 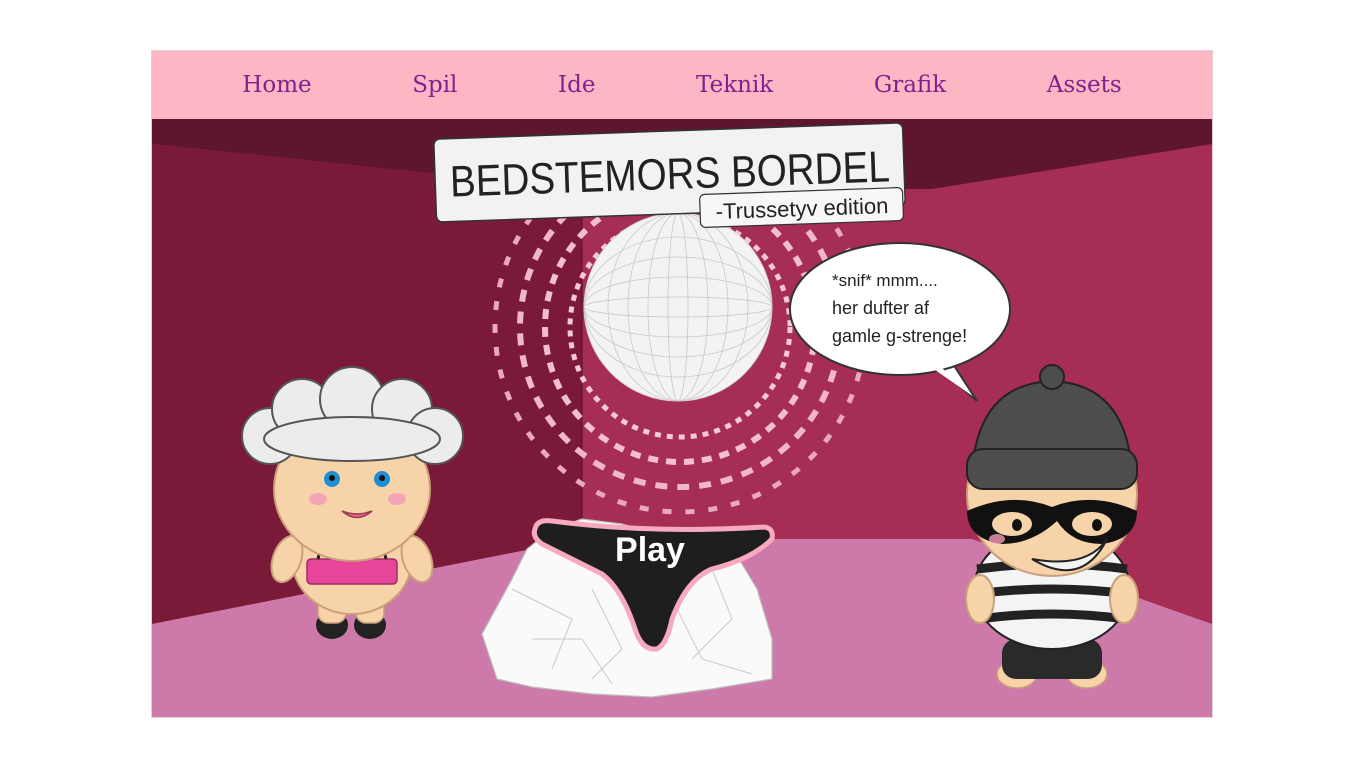 What do you see at coordinates (910, 85) in the screenshot?
I see `nav-grafik-link: Grafik` at bounding box center [910, 85].